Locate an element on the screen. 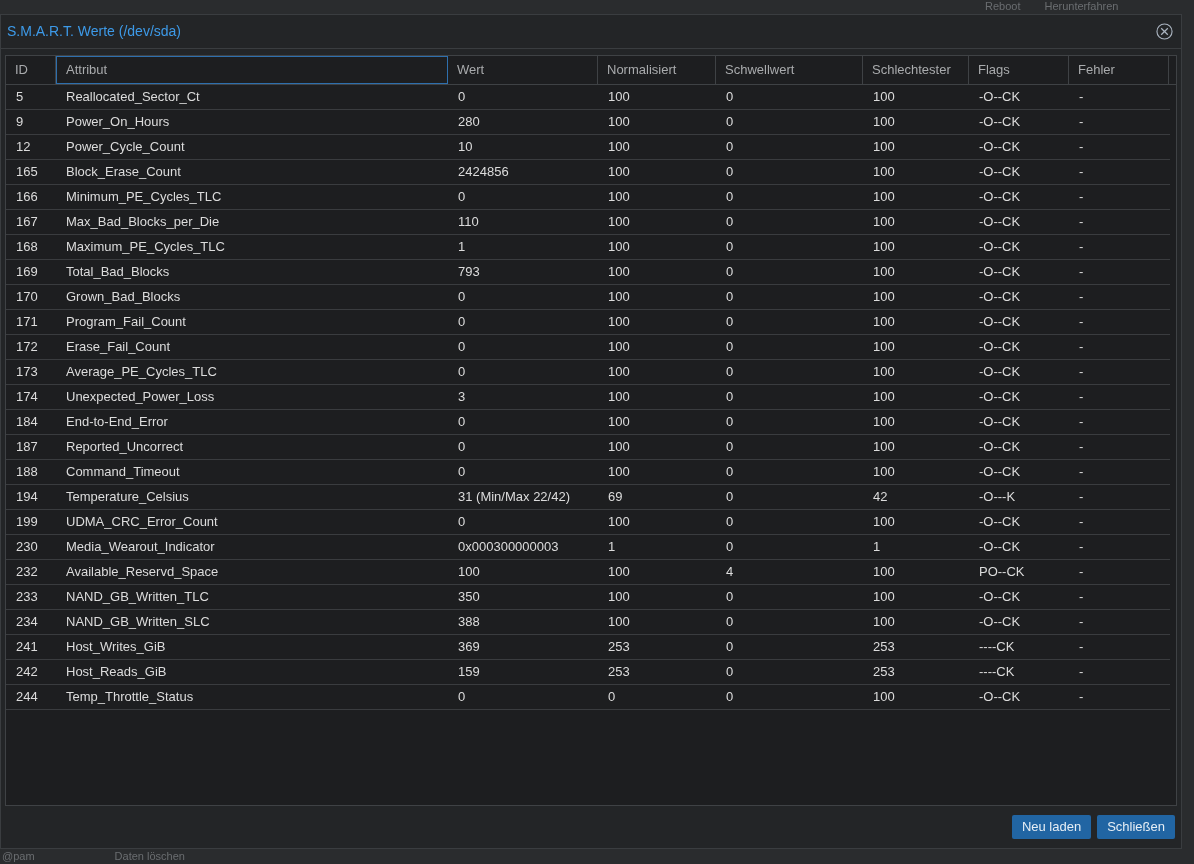 This screenshot has width=1194, height=864. table-cell-text: Power_Cycle_Count is located at coordinates (125, 147).